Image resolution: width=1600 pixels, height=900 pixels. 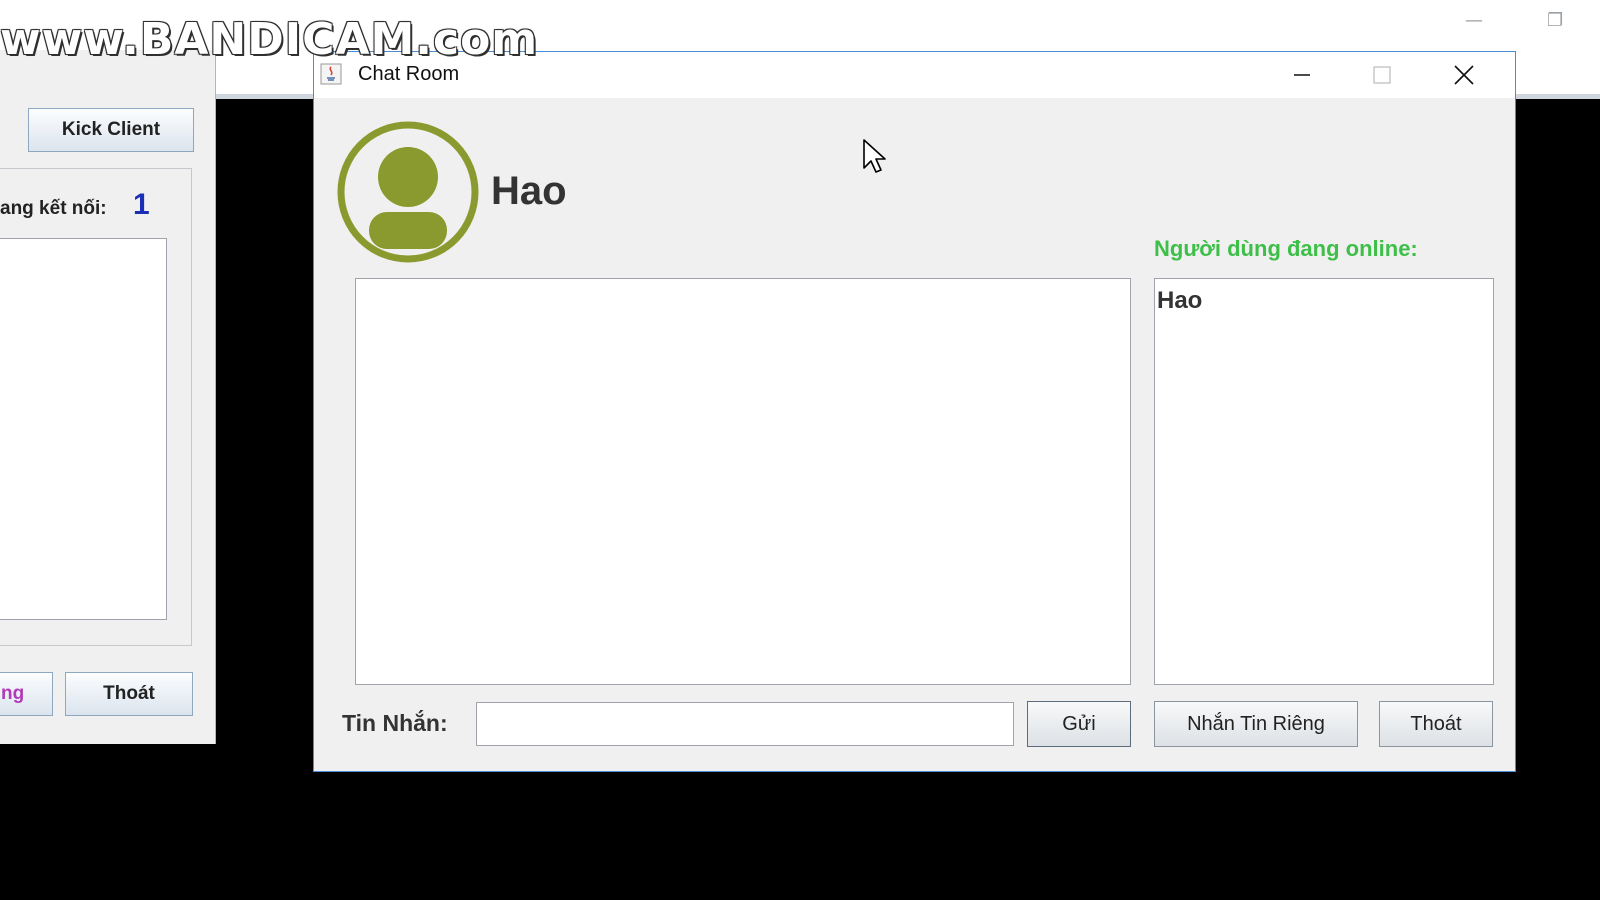 What do you see at coordinates (1079, 724) in the screenshot?
I see `send-button: Gửi` at bounding box center [1079, 724].